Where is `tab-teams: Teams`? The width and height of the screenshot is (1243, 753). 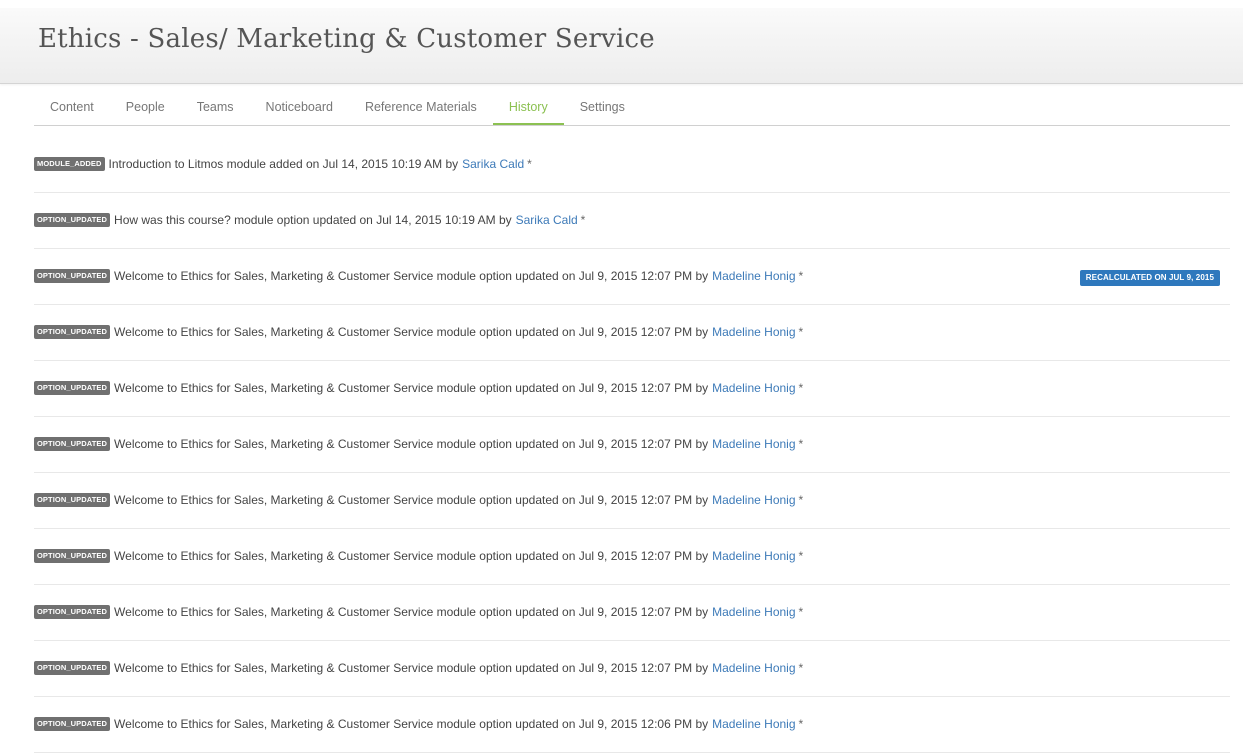 tab-teams: Teams is located at coordinates (215, 112).